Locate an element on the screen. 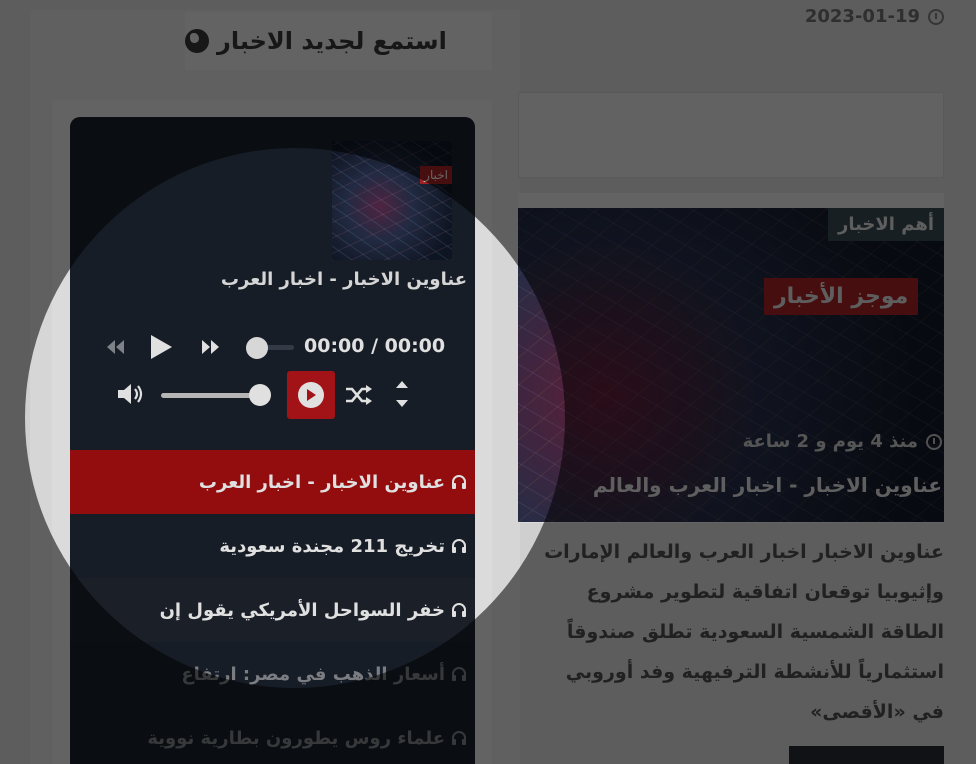  playlist-item-label: أسعار الذهب في مصر: ارتفاع is located at coordinates (313, 674).